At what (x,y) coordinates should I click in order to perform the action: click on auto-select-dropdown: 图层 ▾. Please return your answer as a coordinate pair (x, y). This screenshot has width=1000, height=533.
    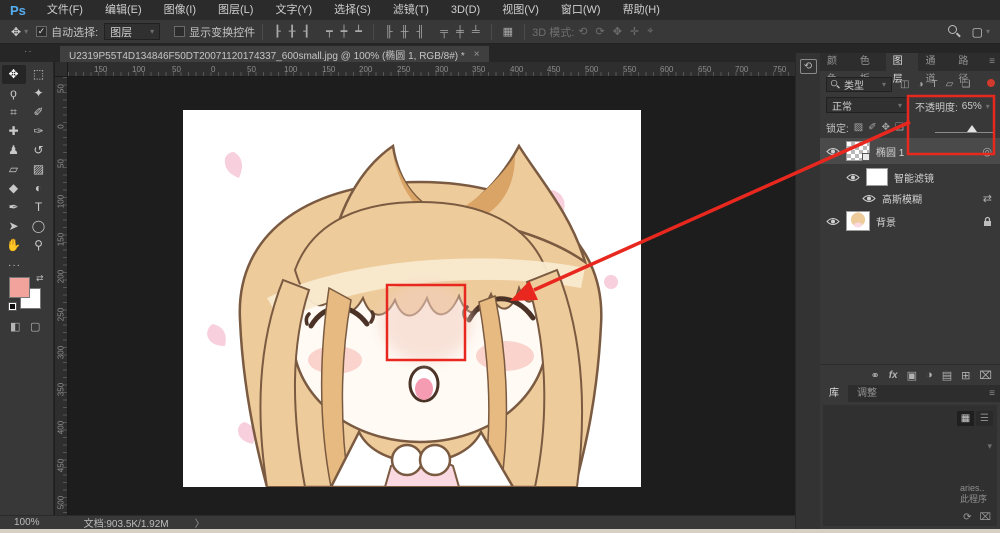
    Looking at the image, I should click on (132, 31).